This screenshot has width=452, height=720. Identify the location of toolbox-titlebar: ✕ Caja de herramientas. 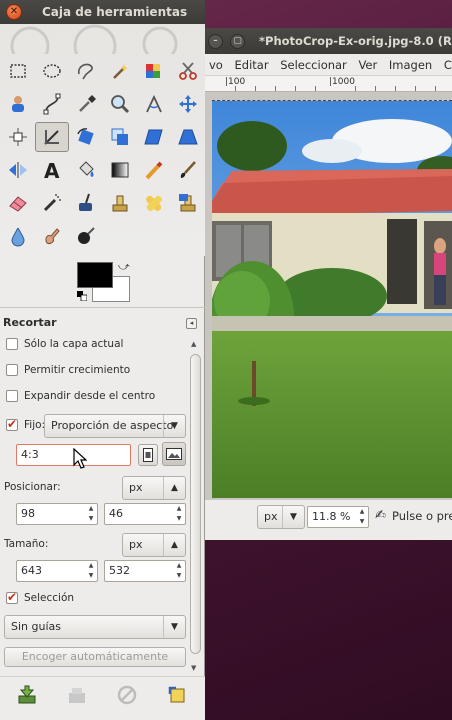
(102, 12).